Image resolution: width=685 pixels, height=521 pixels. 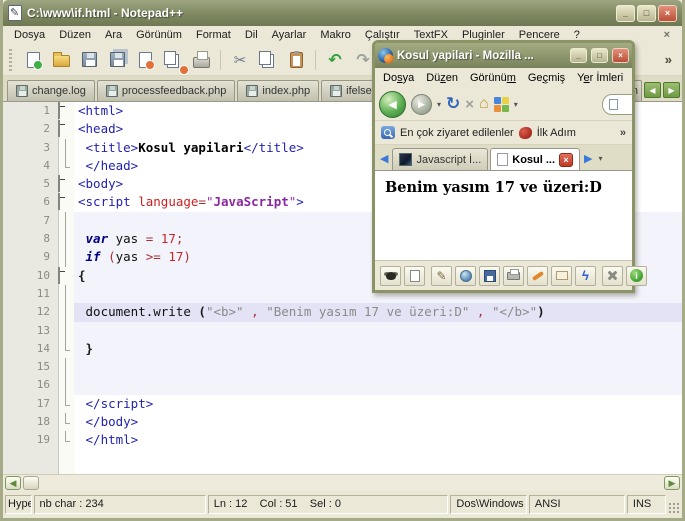 I want to click on close-file-button, so click(x=145, y=60).